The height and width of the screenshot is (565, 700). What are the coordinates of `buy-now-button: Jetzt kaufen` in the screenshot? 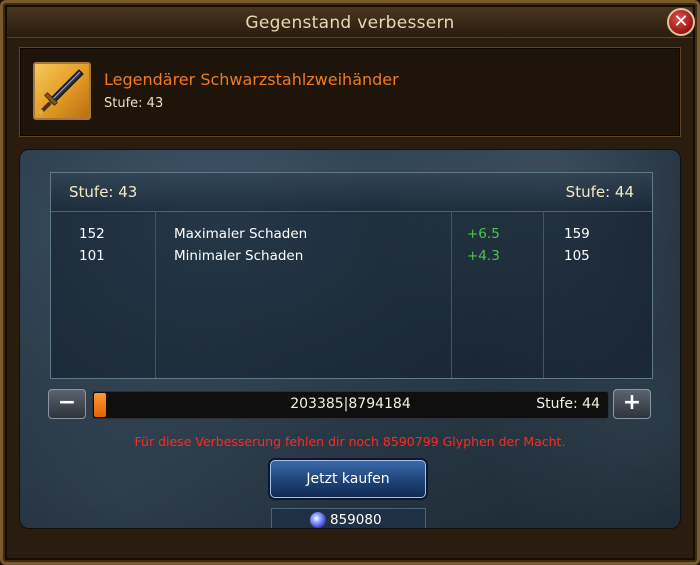 It's located at (348, 479).